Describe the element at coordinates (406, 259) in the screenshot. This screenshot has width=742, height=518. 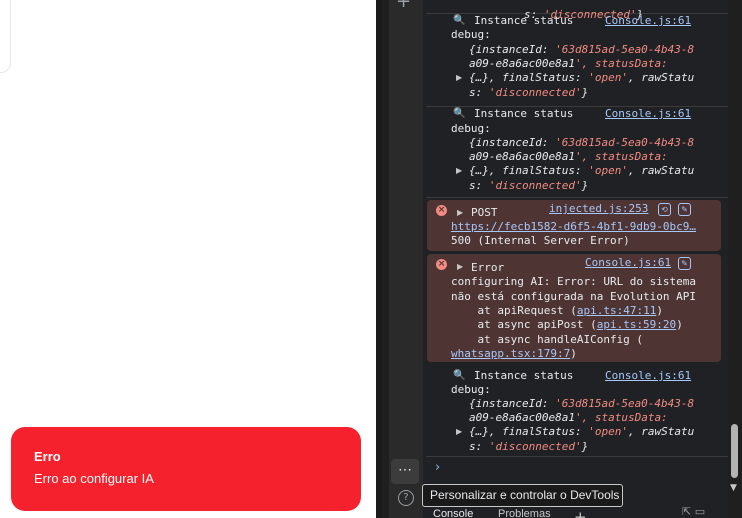
I see `sidebar-rail` at that location.